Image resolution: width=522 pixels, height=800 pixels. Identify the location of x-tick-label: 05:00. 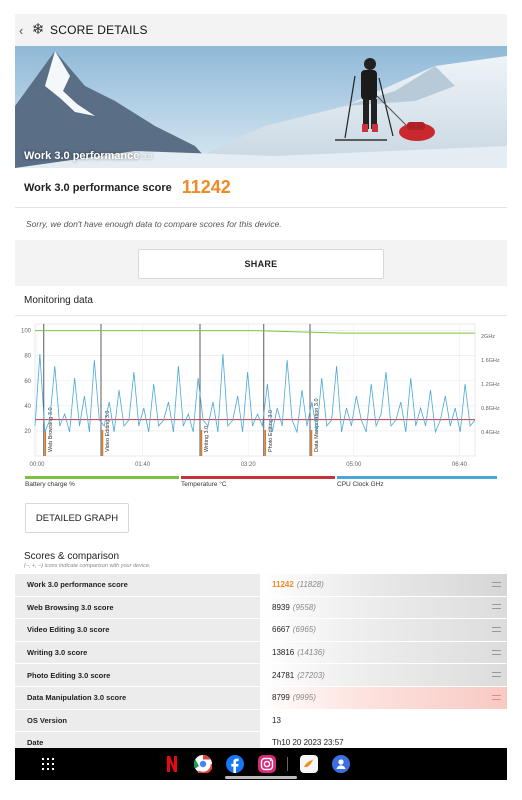
(354, 465).